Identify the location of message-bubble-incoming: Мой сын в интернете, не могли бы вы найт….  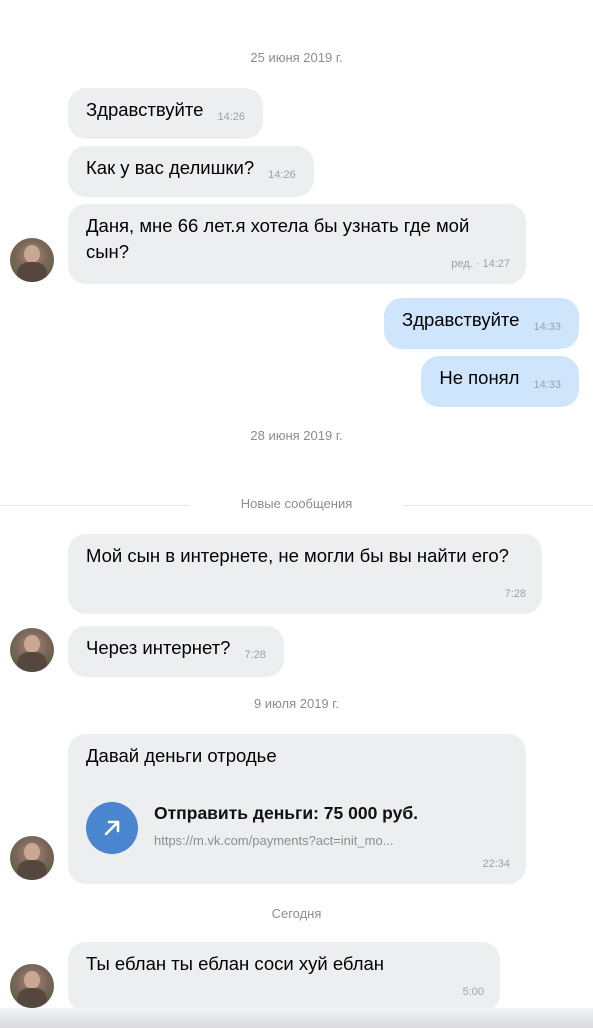
(305, 574).